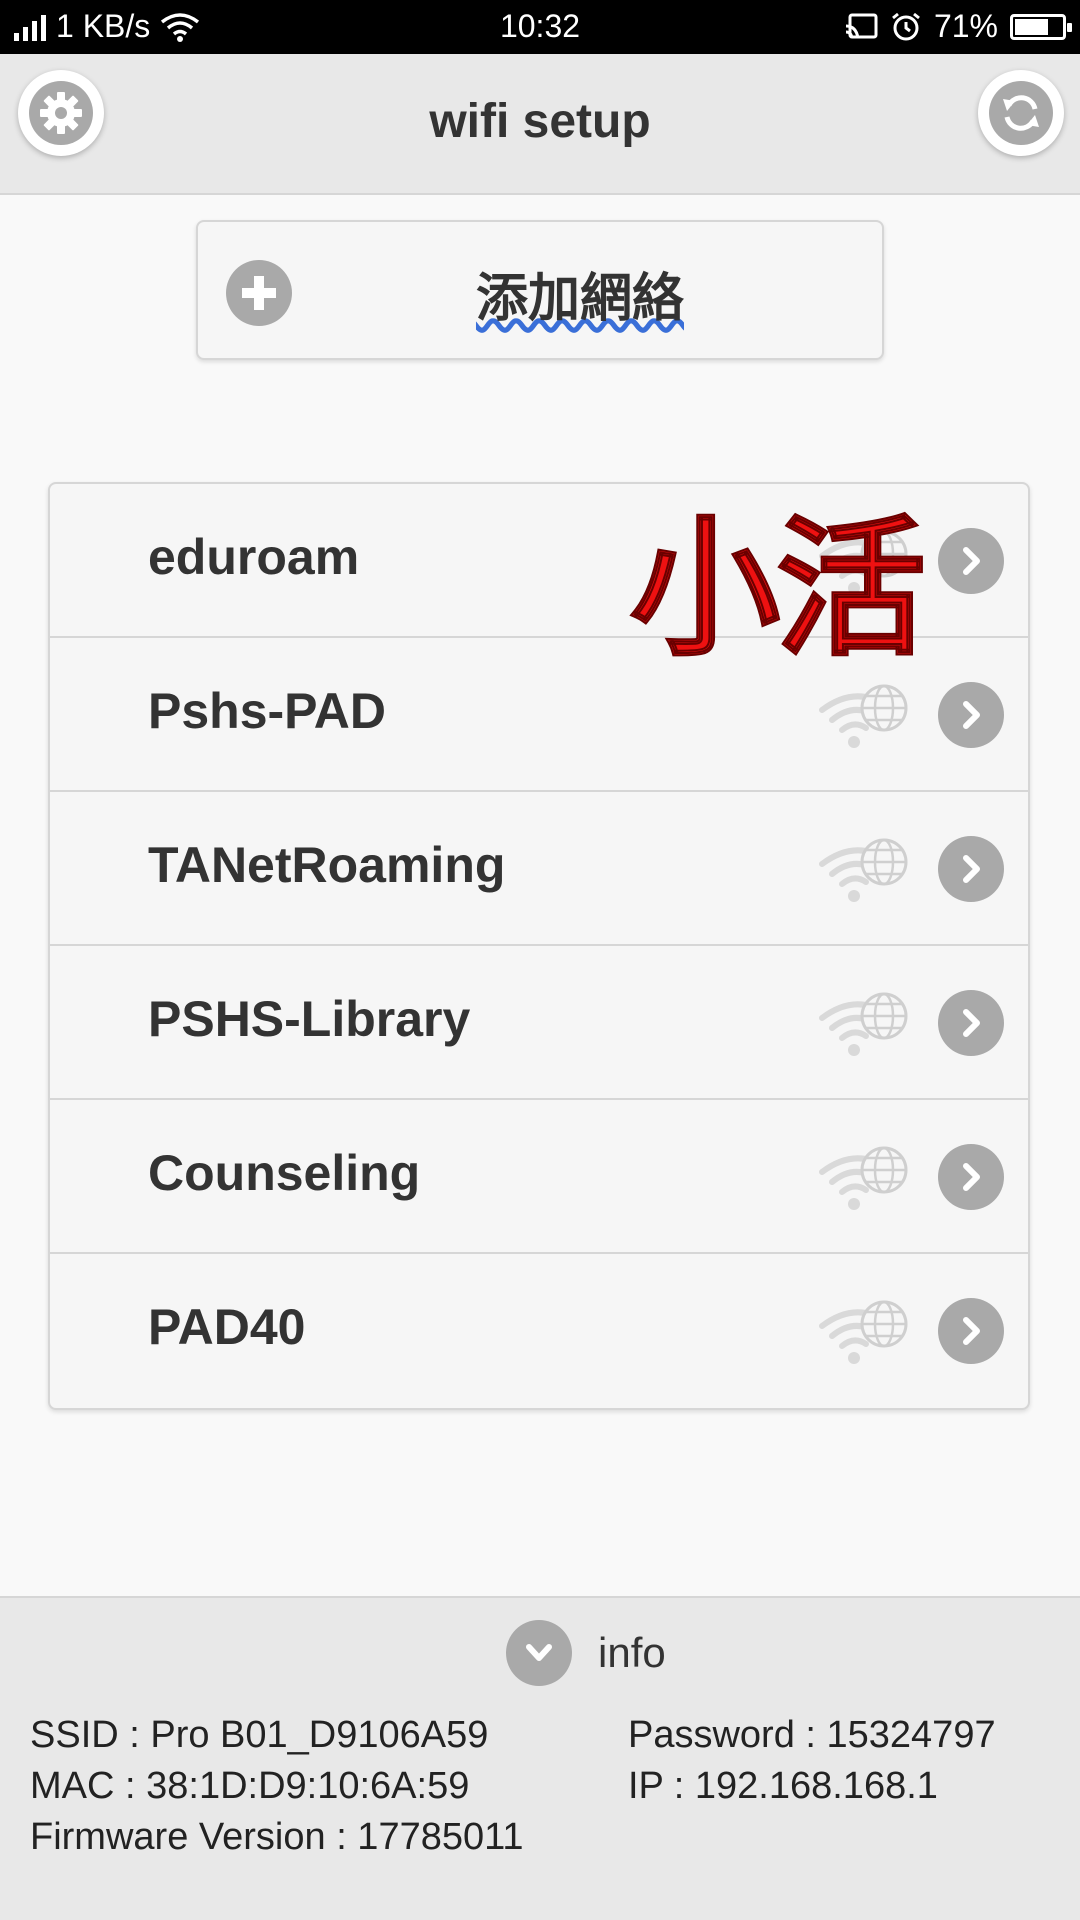  What do you see at coordinates (277, 1837) in the screenshot?
I see `info-firmware: Firmware Version : 17785011` at bounding box center [277, 1837].